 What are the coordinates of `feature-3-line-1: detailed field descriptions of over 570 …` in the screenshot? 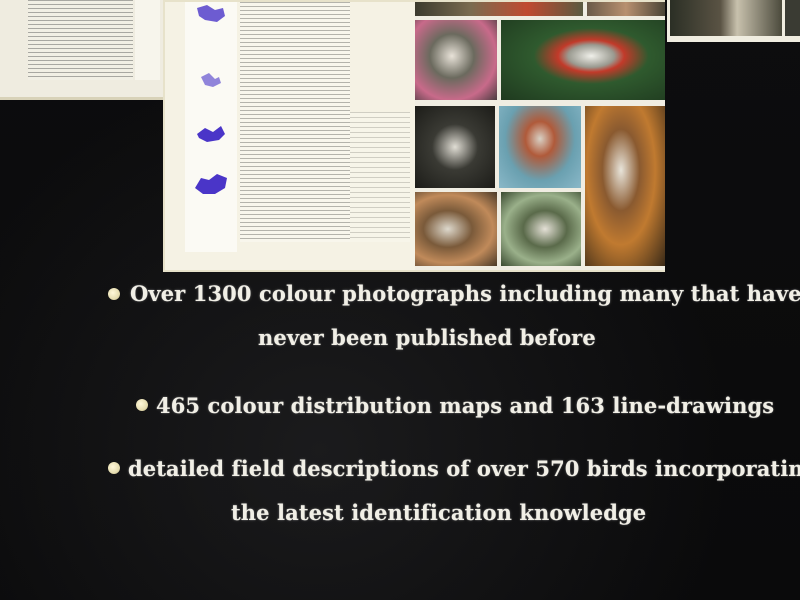 It's located at (464, 468).